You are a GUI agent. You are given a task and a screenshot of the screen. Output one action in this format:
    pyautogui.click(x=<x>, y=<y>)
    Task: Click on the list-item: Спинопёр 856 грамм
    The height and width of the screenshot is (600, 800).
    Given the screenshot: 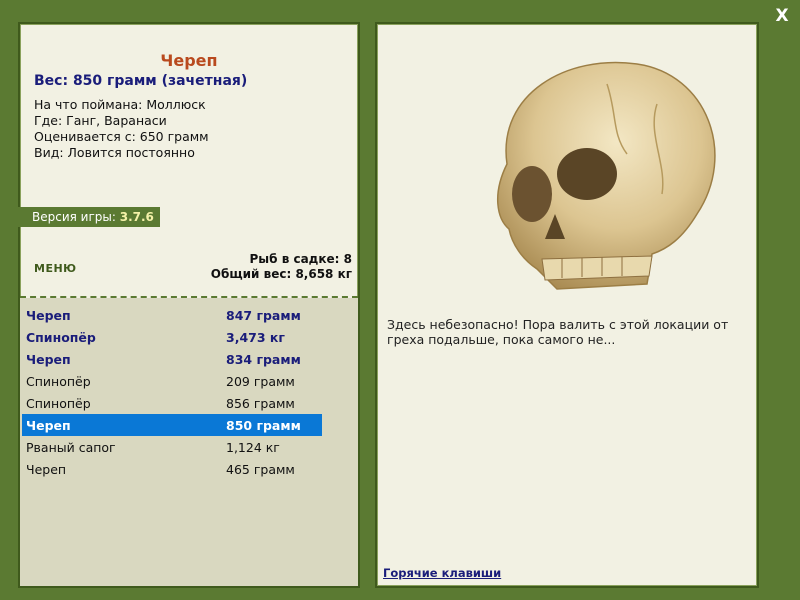 What is the action you would take?
    pyautogui.click(x=172, y=403)
    